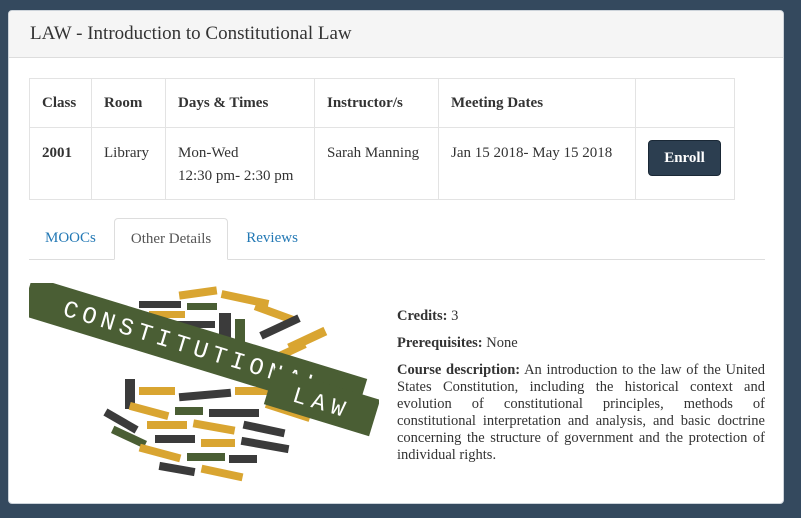 The height and width of the screenshot is (518, 801). What do you see at coordinates (581, 316) in the screenshot?
I see `credits-line: Credits: 3` at bounding box center [581, 316].